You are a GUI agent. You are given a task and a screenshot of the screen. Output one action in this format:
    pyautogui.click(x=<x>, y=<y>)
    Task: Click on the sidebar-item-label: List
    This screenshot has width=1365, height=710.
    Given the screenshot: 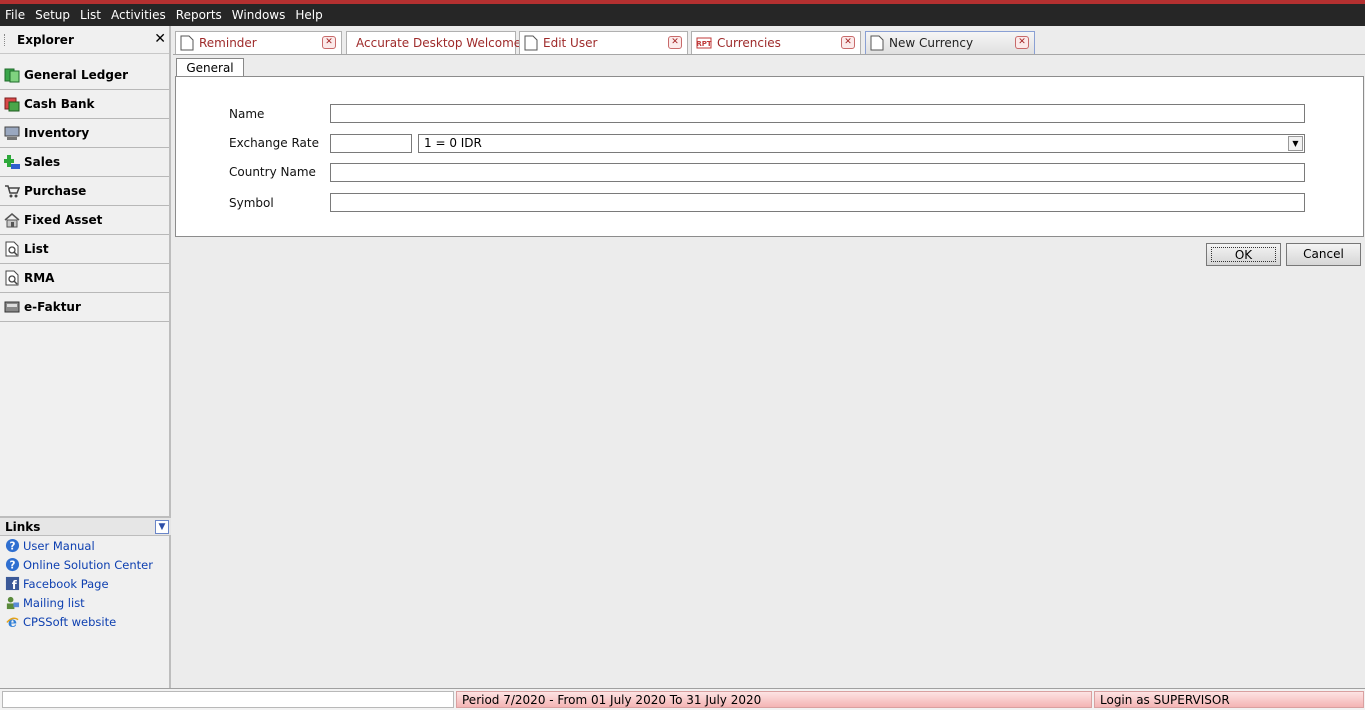 What is the action you would take?
    pyautogui.click(x=36, y=249)
    